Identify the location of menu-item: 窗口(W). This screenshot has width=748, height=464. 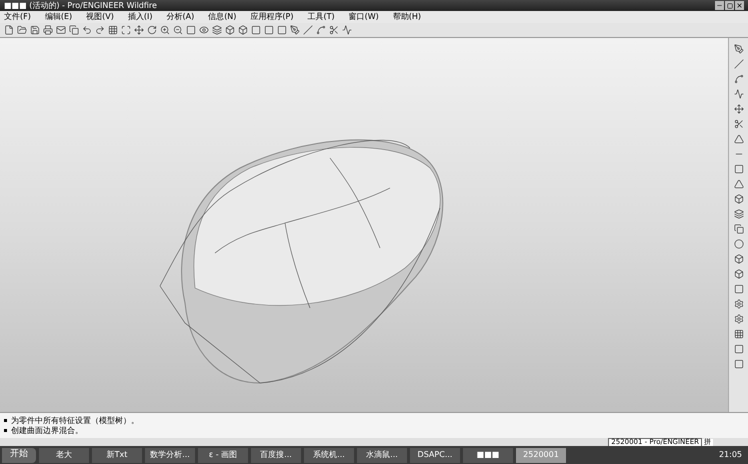
(363, 17).